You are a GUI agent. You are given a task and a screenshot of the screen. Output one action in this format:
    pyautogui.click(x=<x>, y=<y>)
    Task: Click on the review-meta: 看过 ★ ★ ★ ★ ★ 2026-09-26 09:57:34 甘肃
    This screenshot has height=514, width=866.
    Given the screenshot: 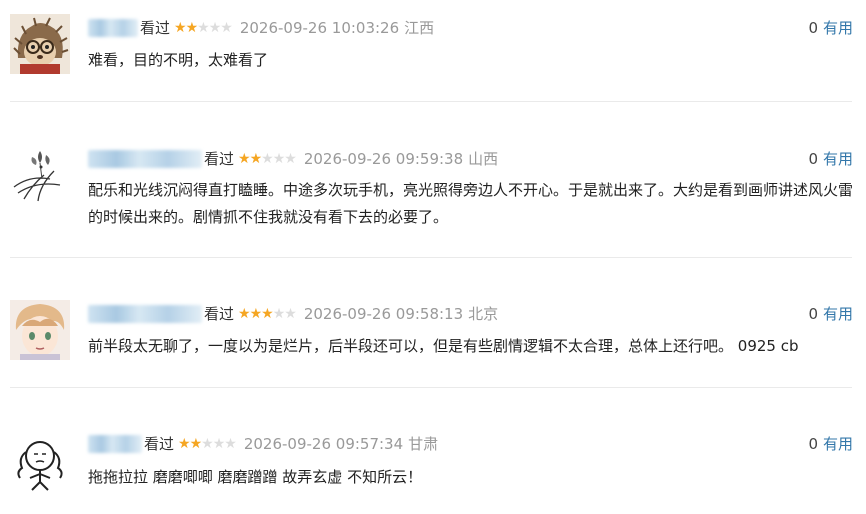 What is the action you would take?
    pyautogui.click(x=263, y=444)
    